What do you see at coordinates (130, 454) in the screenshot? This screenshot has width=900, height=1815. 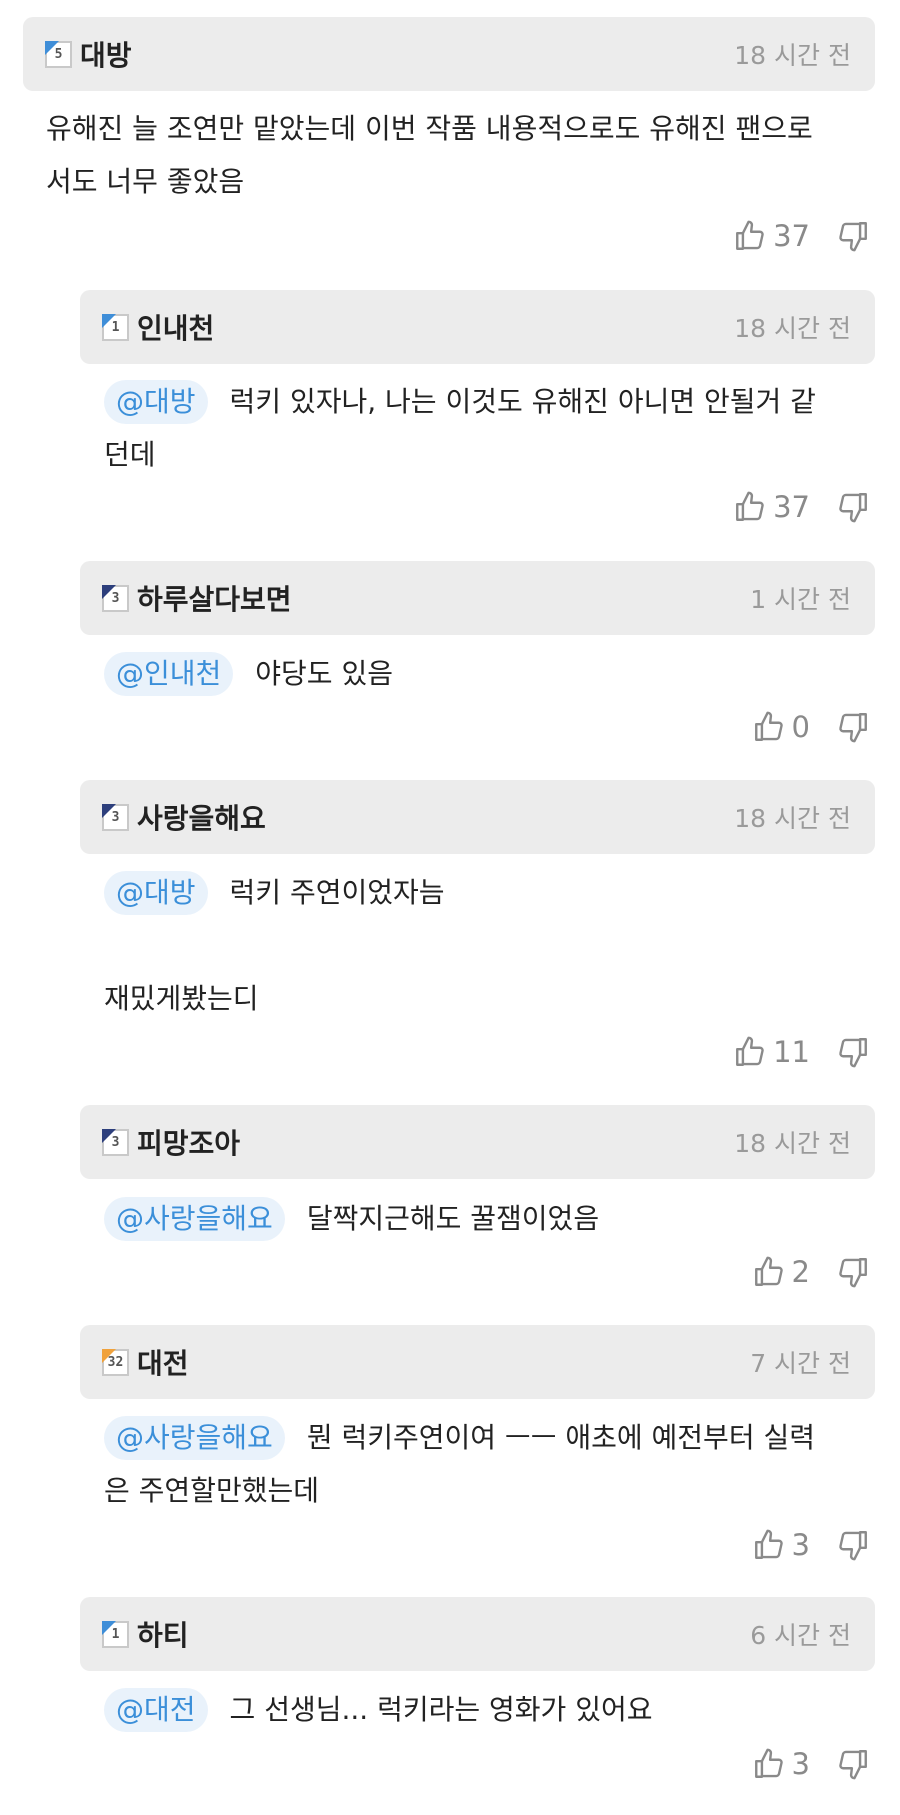 I see `comment-text-line: 던데` at bounding box center [130, 454].